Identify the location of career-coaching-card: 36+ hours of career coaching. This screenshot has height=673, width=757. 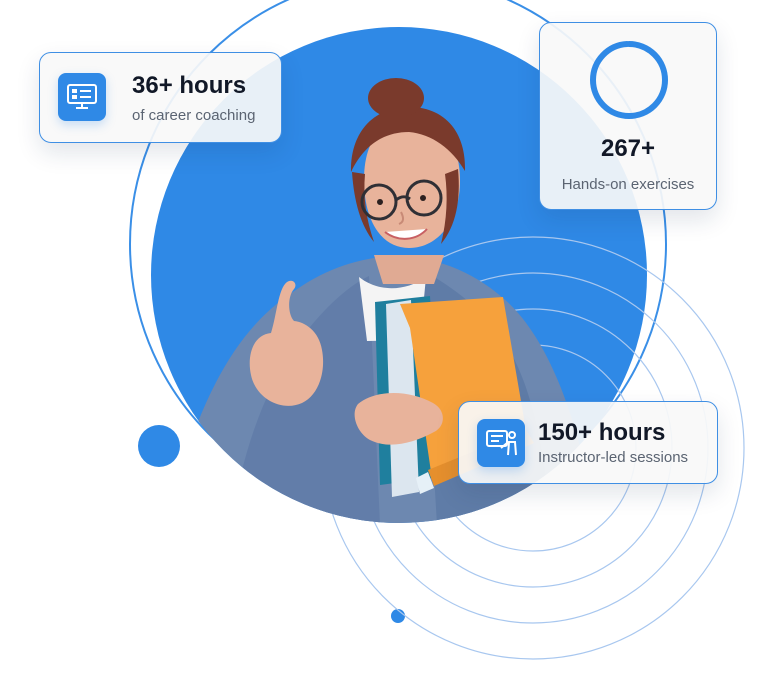
(160, 97).